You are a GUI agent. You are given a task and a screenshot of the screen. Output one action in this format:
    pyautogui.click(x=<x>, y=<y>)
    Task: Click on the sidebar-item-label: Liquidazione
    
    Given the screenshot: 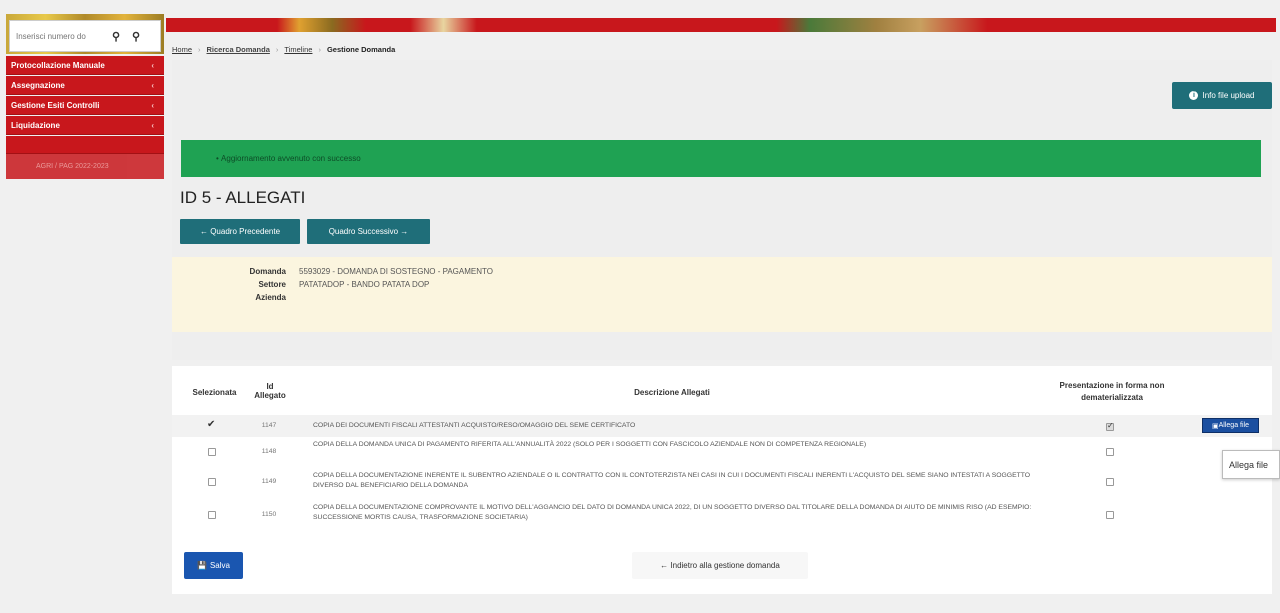 What is the action you would take?
    pyautogui.click(x=35, y=125)
    